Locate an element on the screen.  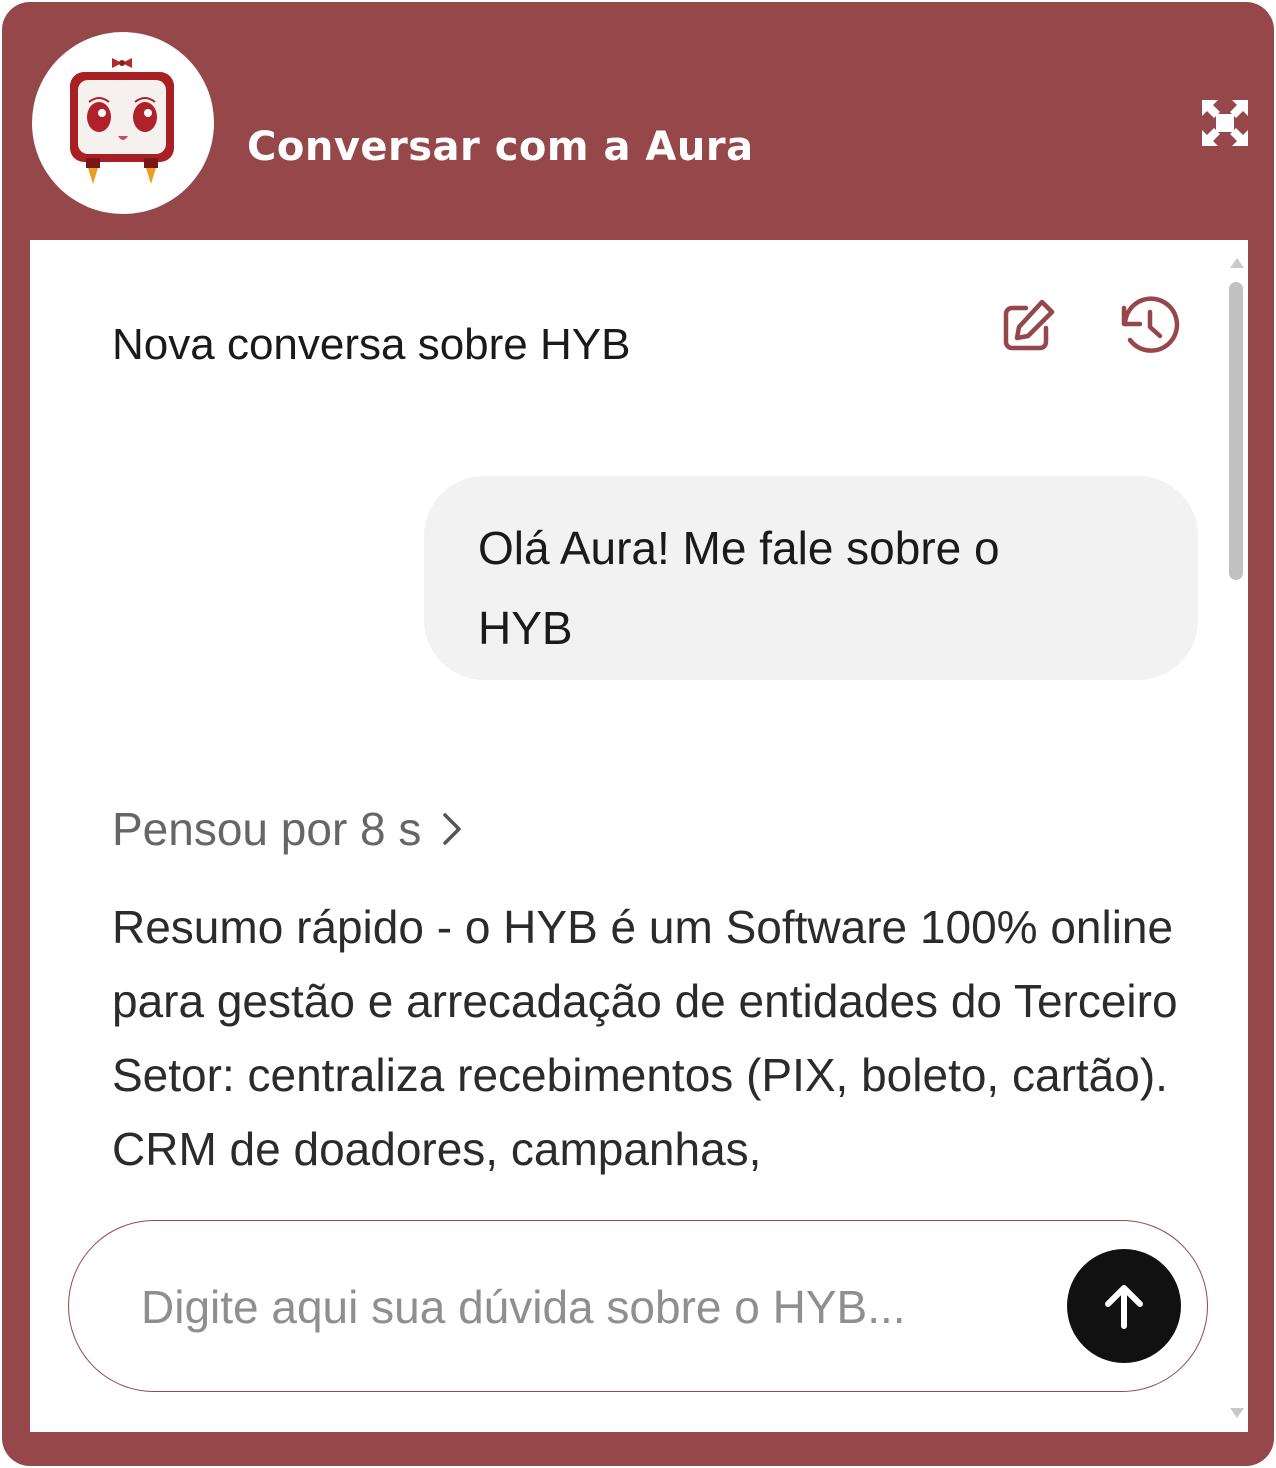
user-message-bubble: Olá Aura! Me fale sobre o HYB is located at coordinates (811, 578).